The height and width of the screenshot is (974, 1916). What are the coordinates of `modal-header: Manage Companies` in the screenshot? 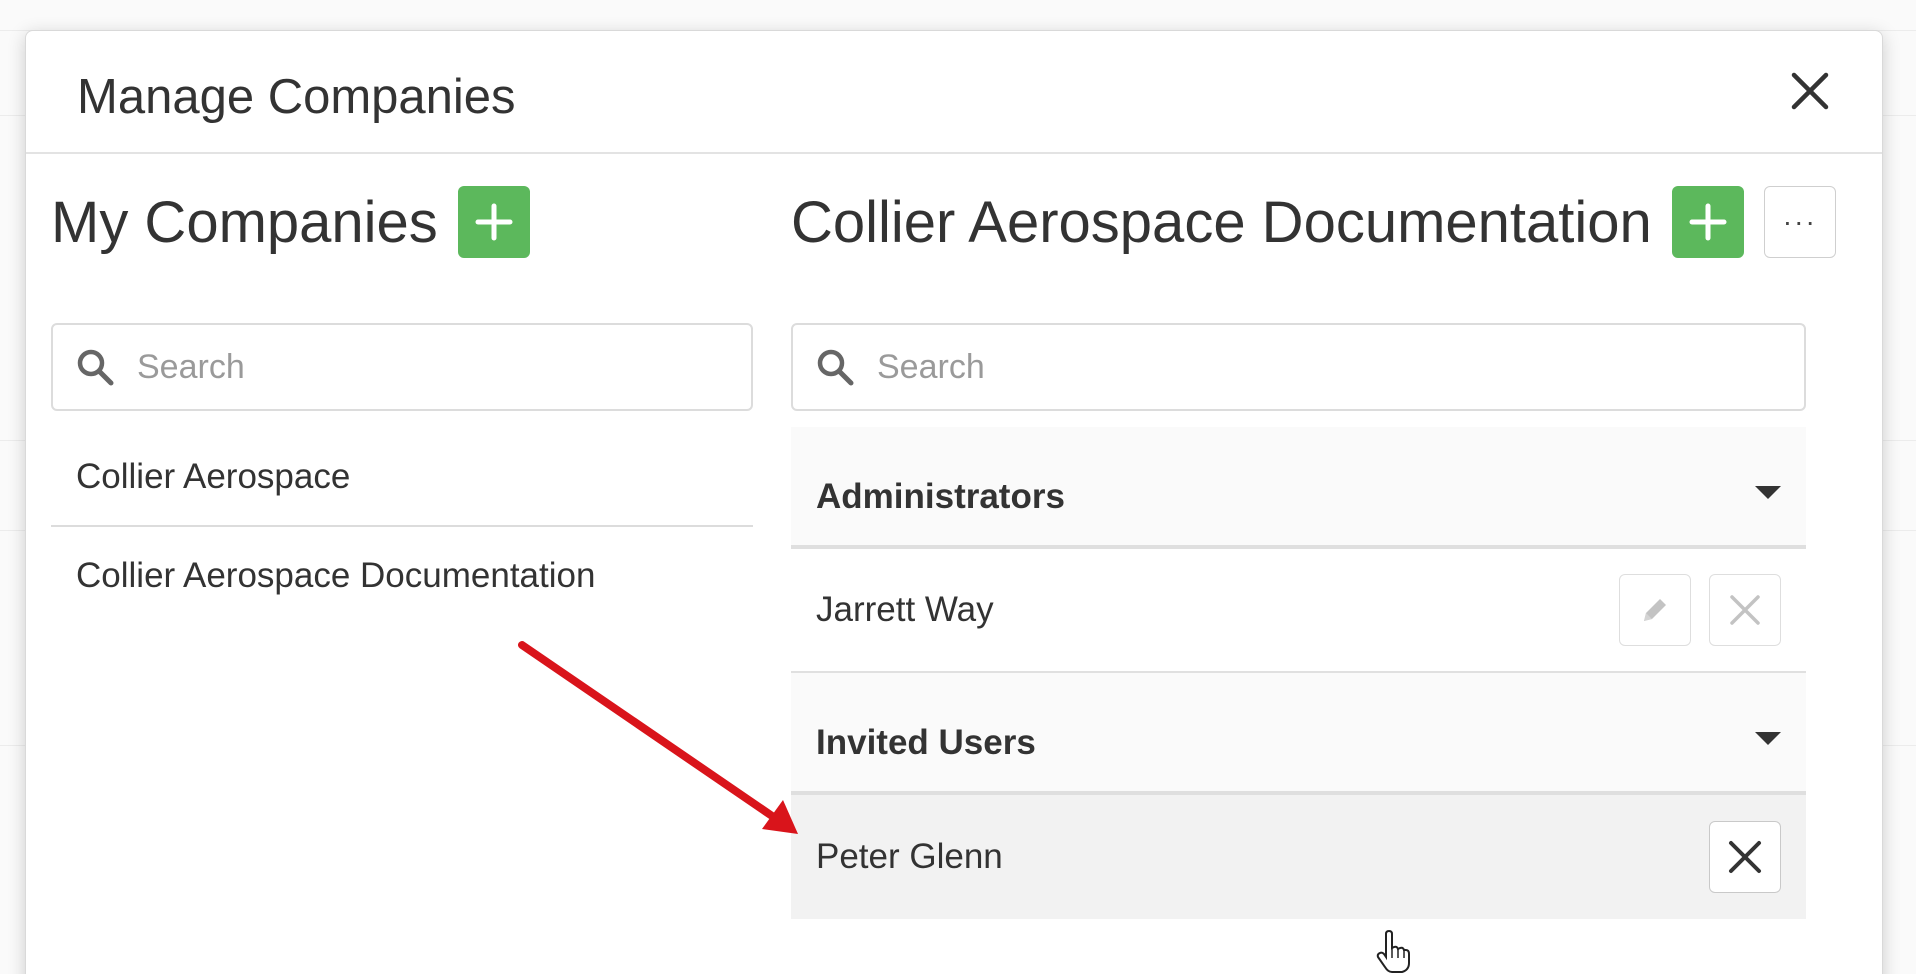 It's located at (954, 92).